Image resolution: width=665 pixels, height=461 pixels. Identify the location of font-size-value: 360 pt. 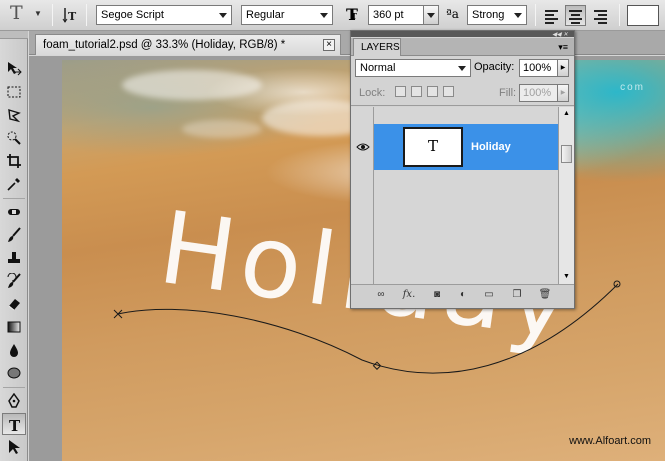
(388, 15).